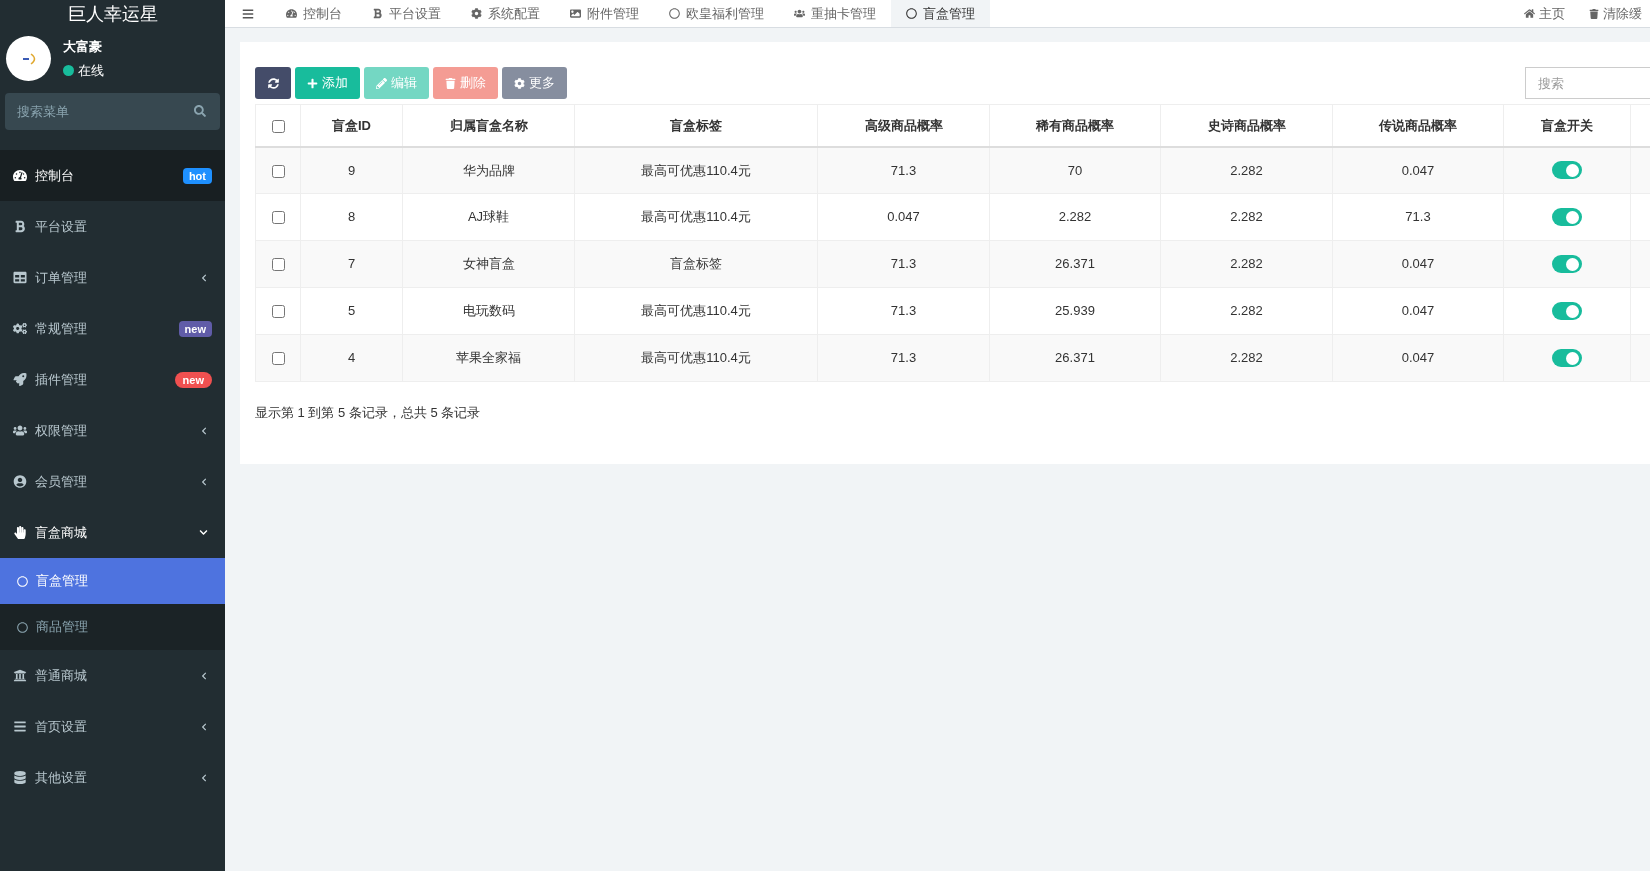 The width and height of the screenshot is (1650, 871). I want to click on column-header: 盲盒标签, so click(696, 125).